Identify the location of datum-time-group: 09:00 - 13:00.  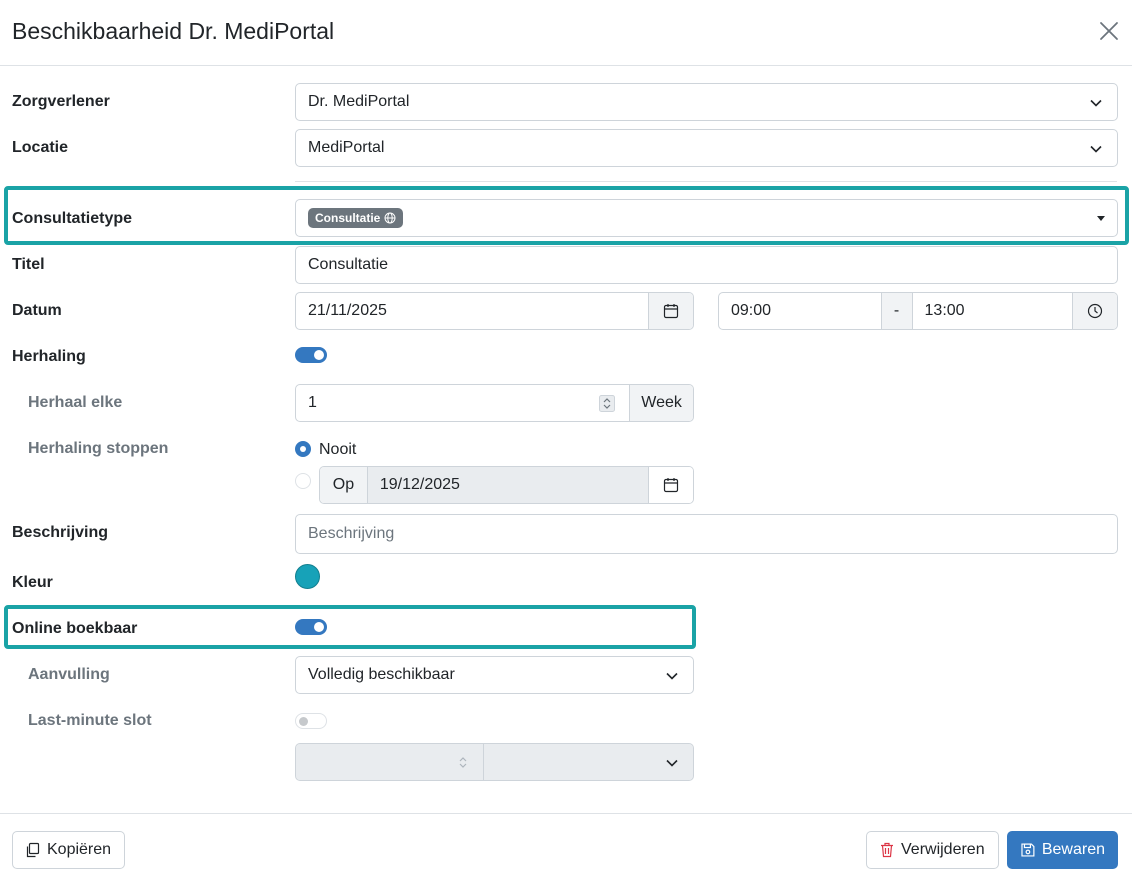
(918, 311).